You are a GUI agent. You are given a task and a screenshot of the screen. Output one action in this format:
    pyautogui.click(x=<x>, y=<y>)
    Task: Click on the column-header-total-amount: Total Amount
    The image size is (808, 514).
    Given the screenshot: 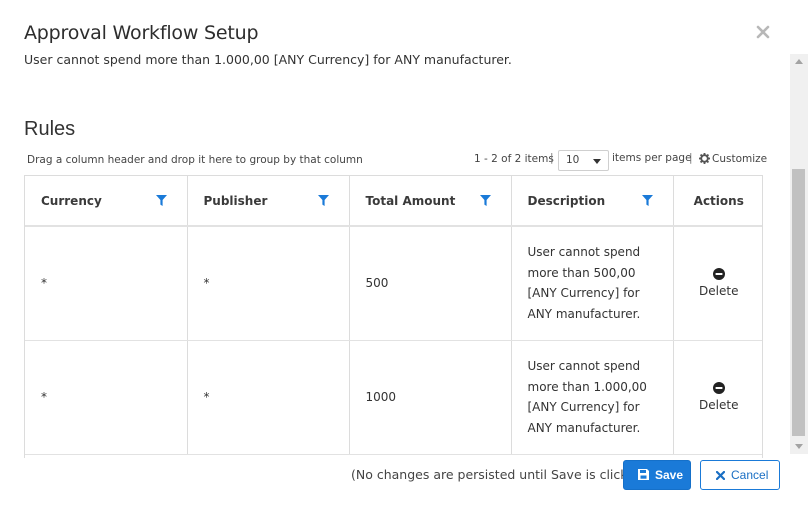 What is the action you would take?
    pyautogui.click(x=430, y=201)
    